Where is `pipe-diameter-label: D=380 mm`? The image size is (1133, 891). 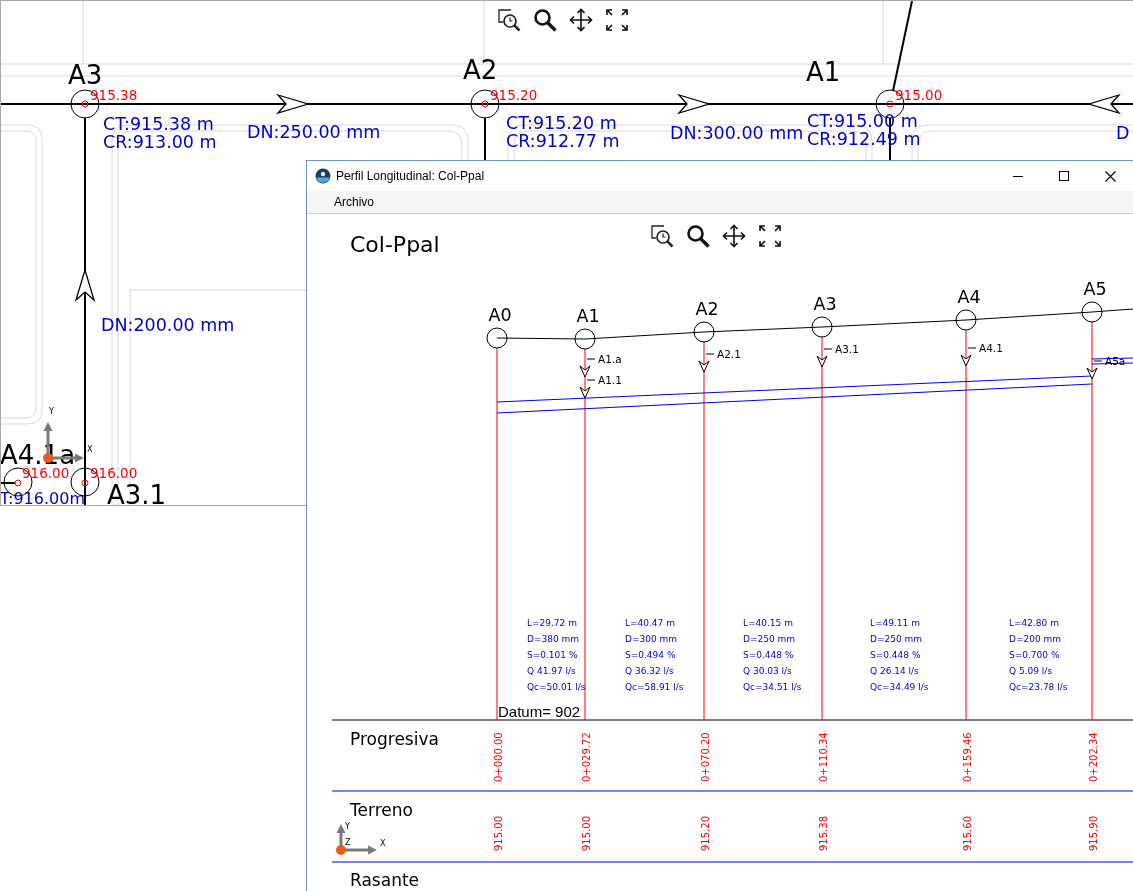
pipe-diameter-label: D=380 mm is located at coordinates (553, 639).